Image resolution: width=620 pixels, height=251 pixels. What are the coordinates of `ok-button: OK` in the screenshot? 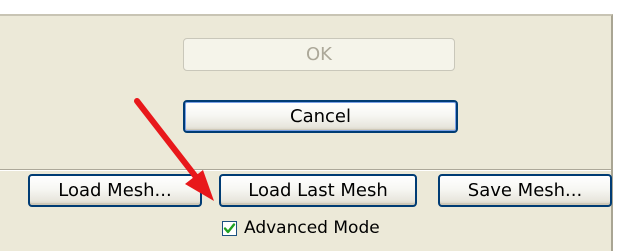 It's located at (319, 54).